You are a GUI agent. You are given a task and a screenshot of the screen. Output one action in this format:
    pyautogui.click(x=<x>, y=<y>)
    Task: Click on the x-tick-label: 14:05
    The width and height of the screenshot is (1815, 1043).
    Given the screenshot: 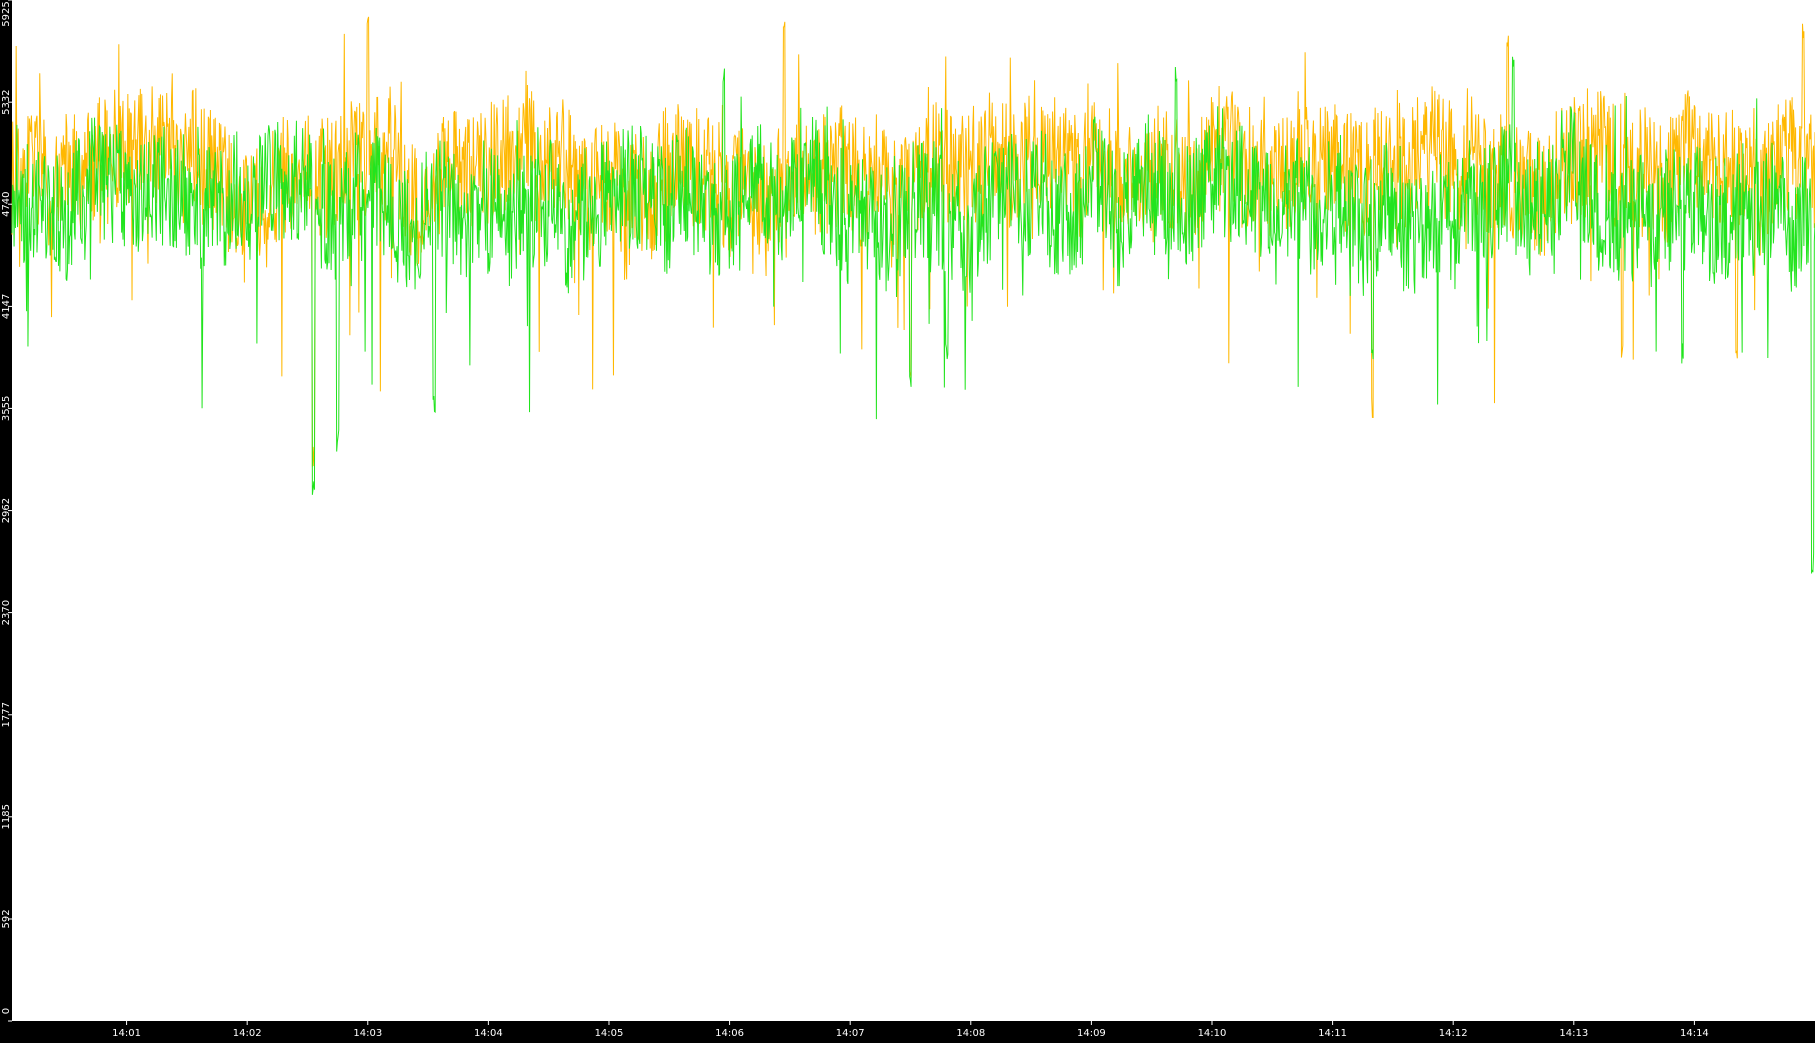 What is the action you would take?
    pyautogui.click(x=609, y=1033)
    